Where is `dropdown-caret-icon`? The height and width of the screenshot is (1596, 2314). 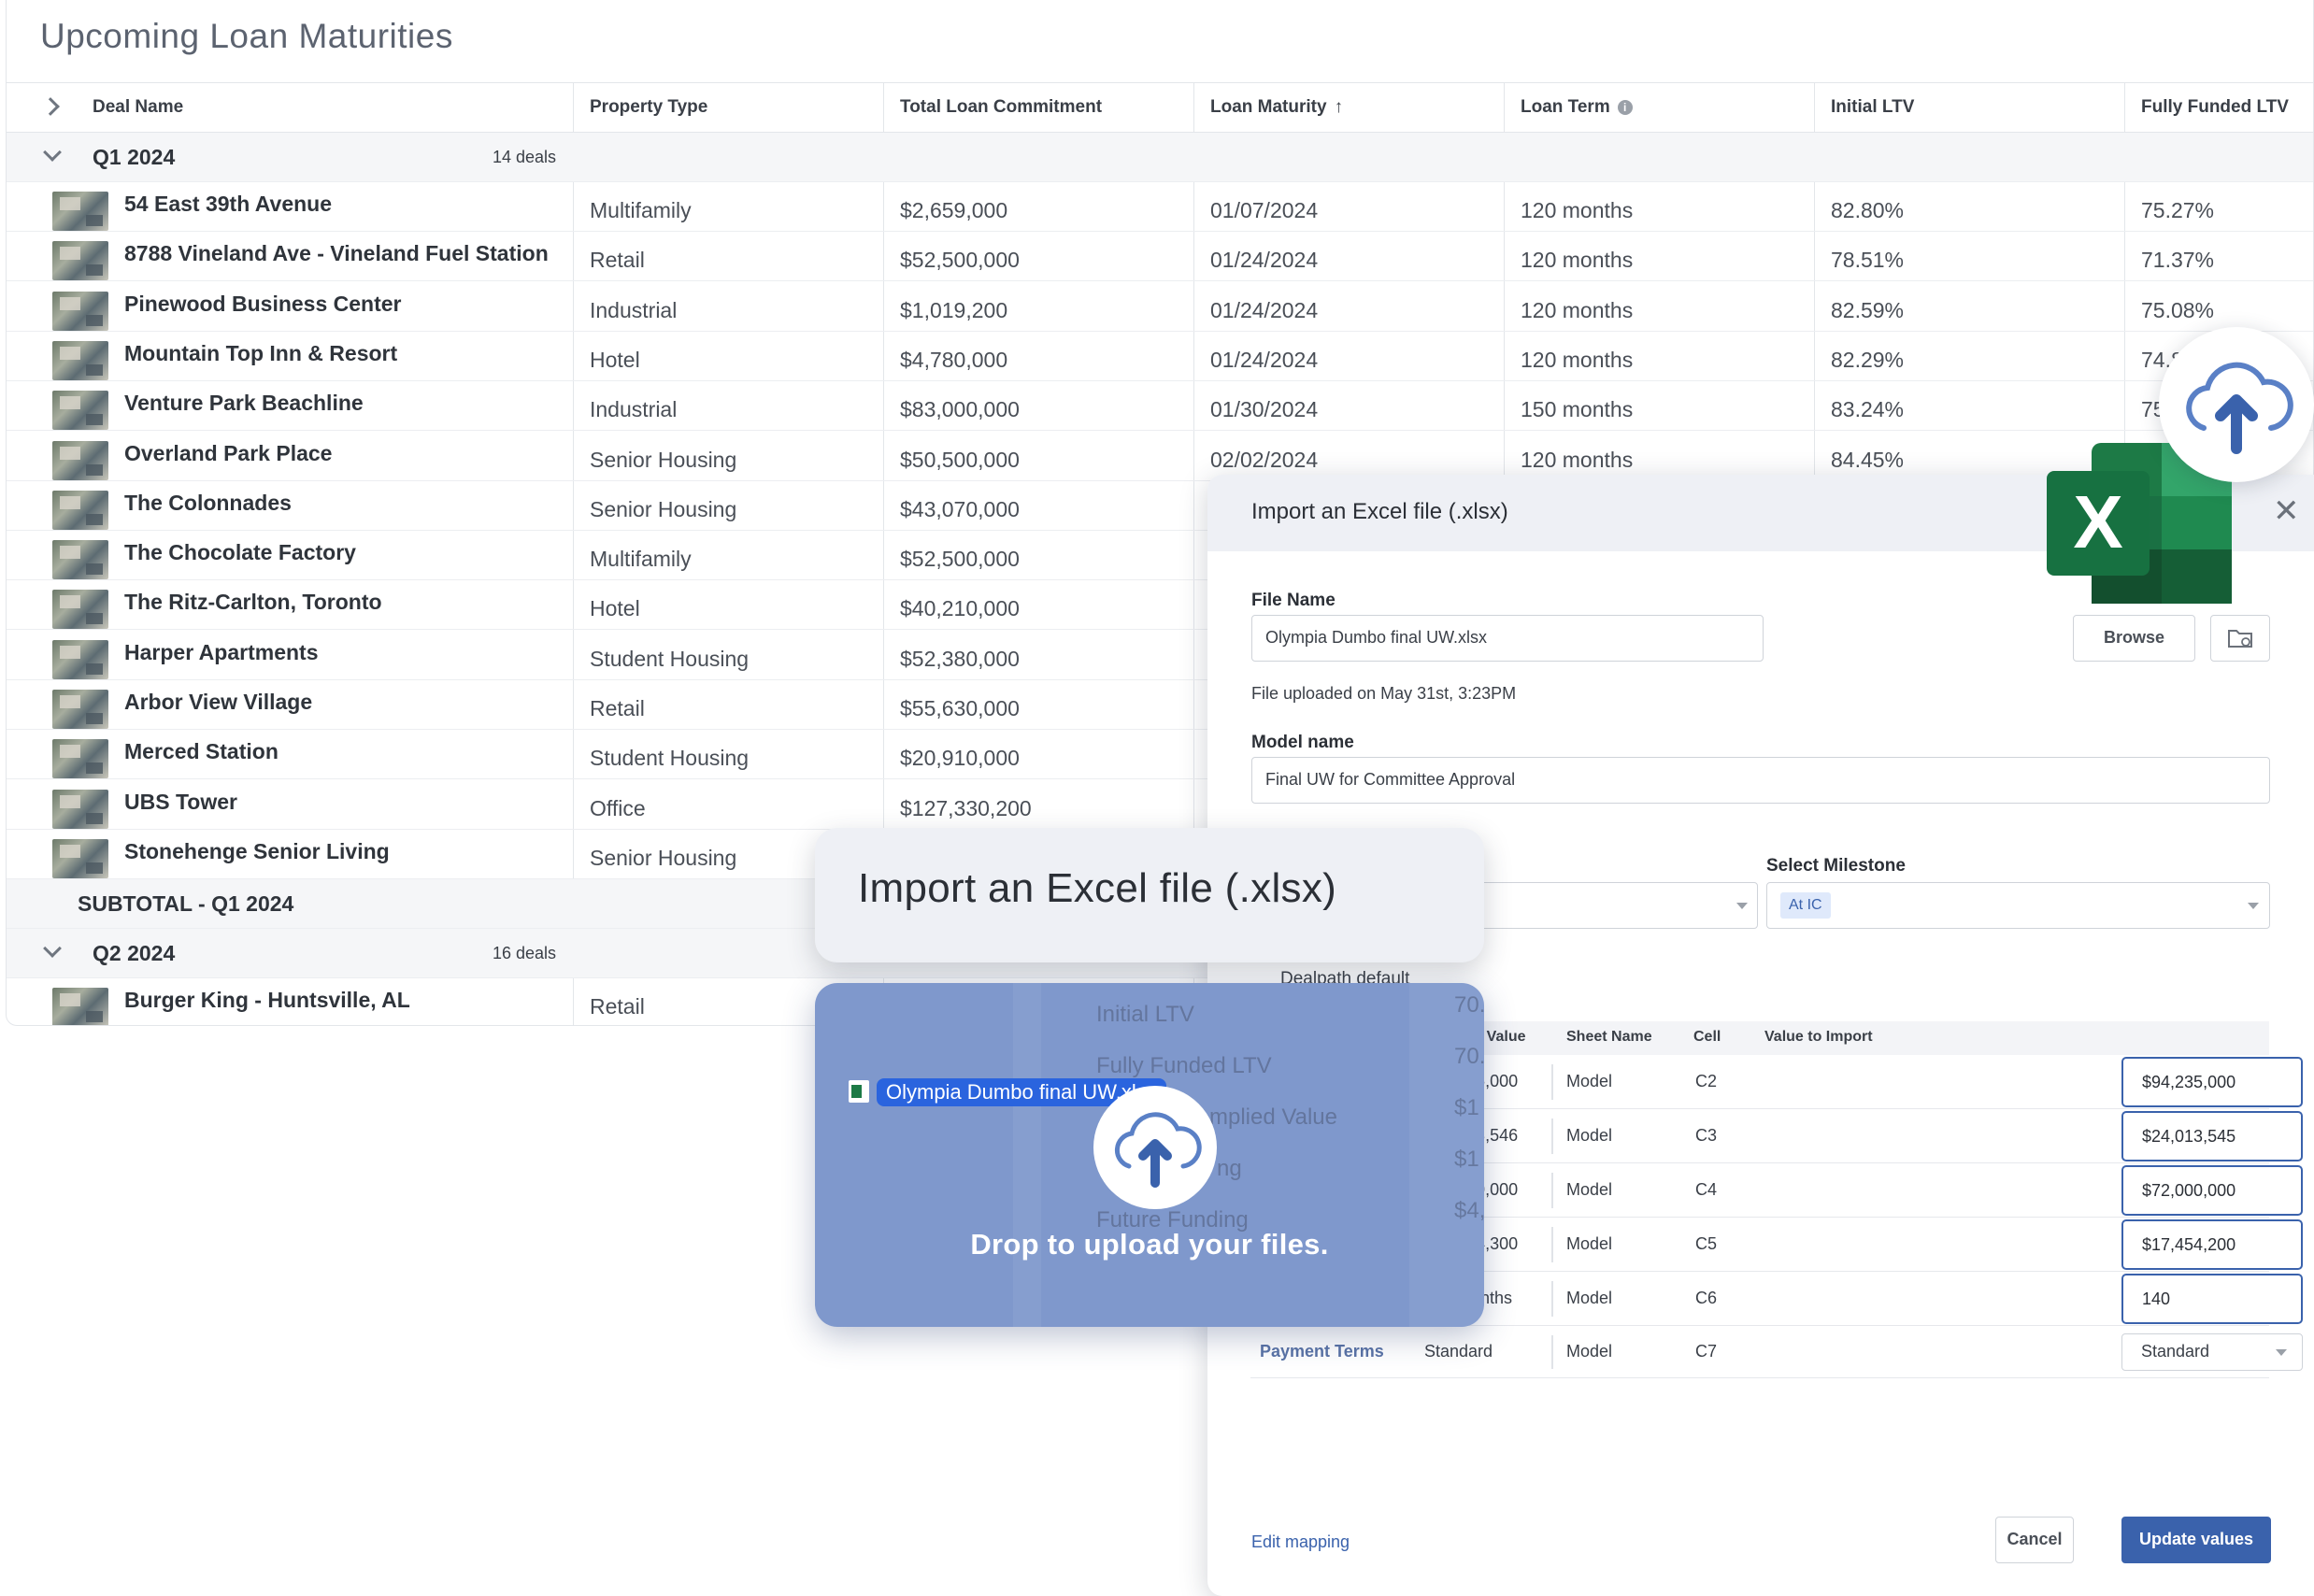
dropdown-caret-icon is located at coordinates (1742, 906).